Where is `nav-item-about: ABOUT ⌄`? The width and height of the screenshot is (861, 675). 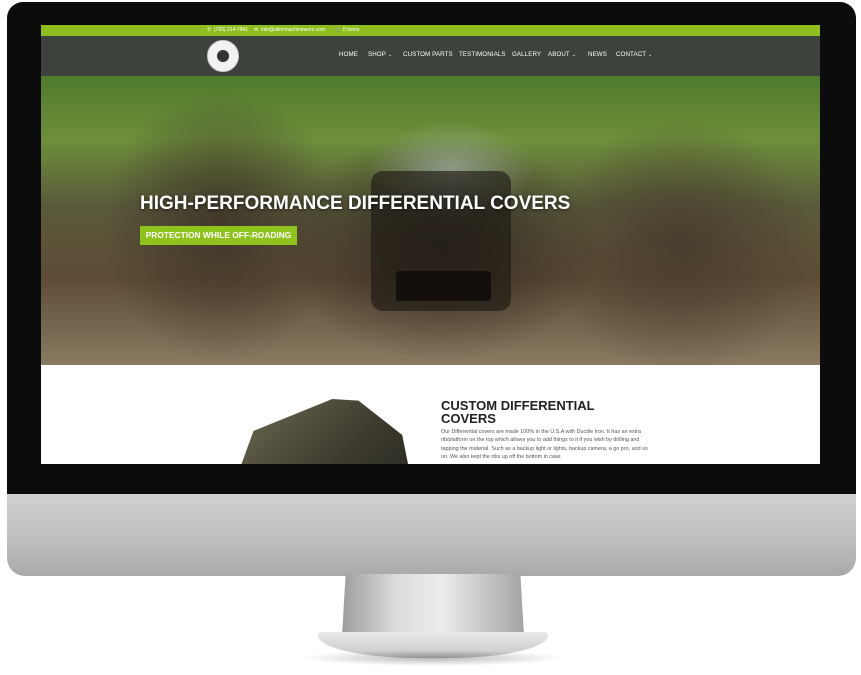
nav-item-about: ABOUT ⌄ is located at coordinates (562, 54).